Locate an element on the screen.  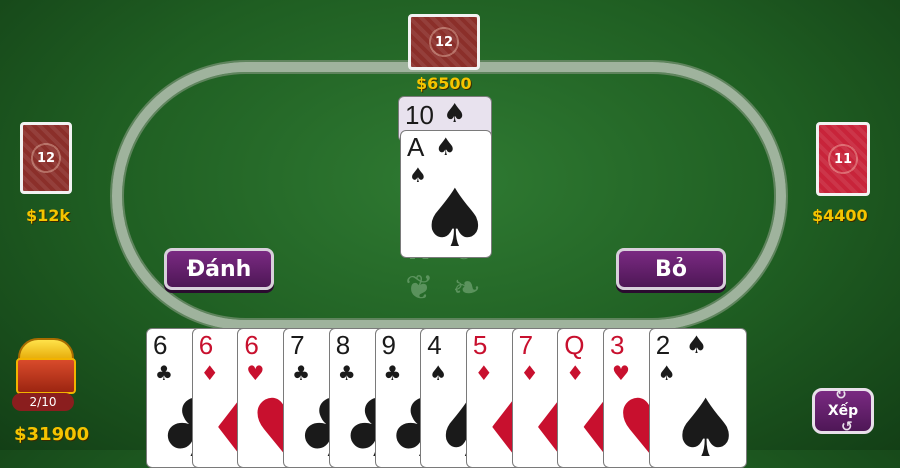
opponent-right-card-count: 11 is located at coordinates (843, 159).